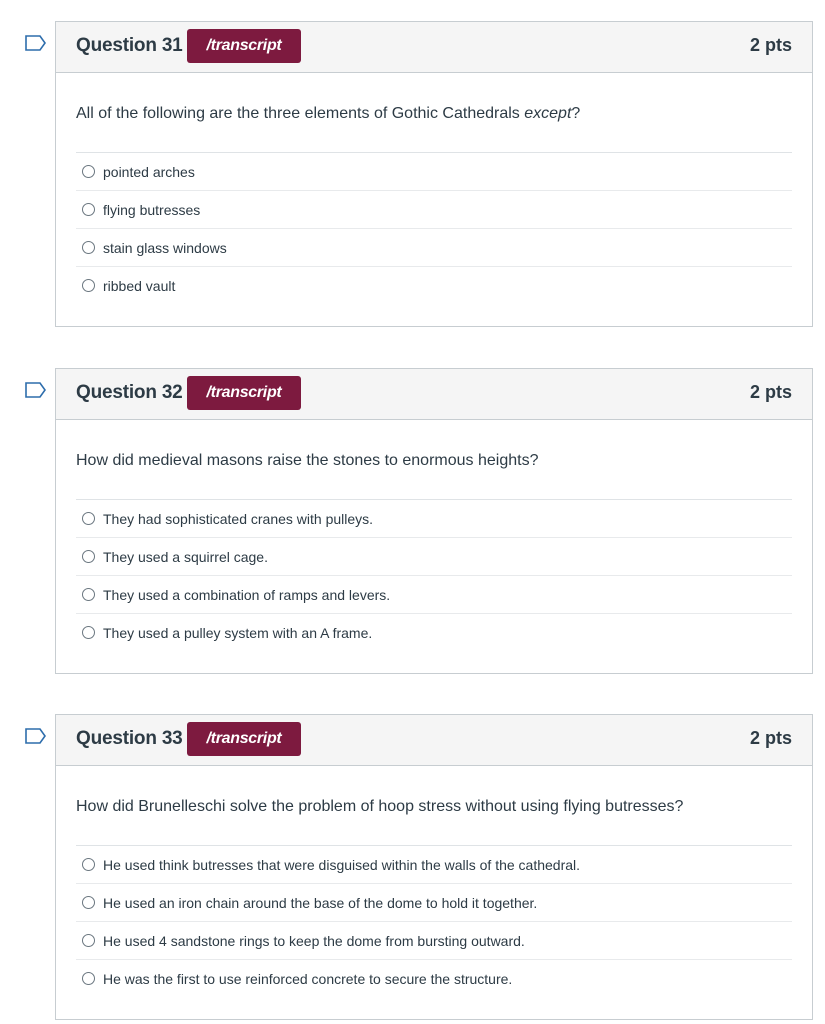  I want to click on question-title: Question 33, so click(129, 738).